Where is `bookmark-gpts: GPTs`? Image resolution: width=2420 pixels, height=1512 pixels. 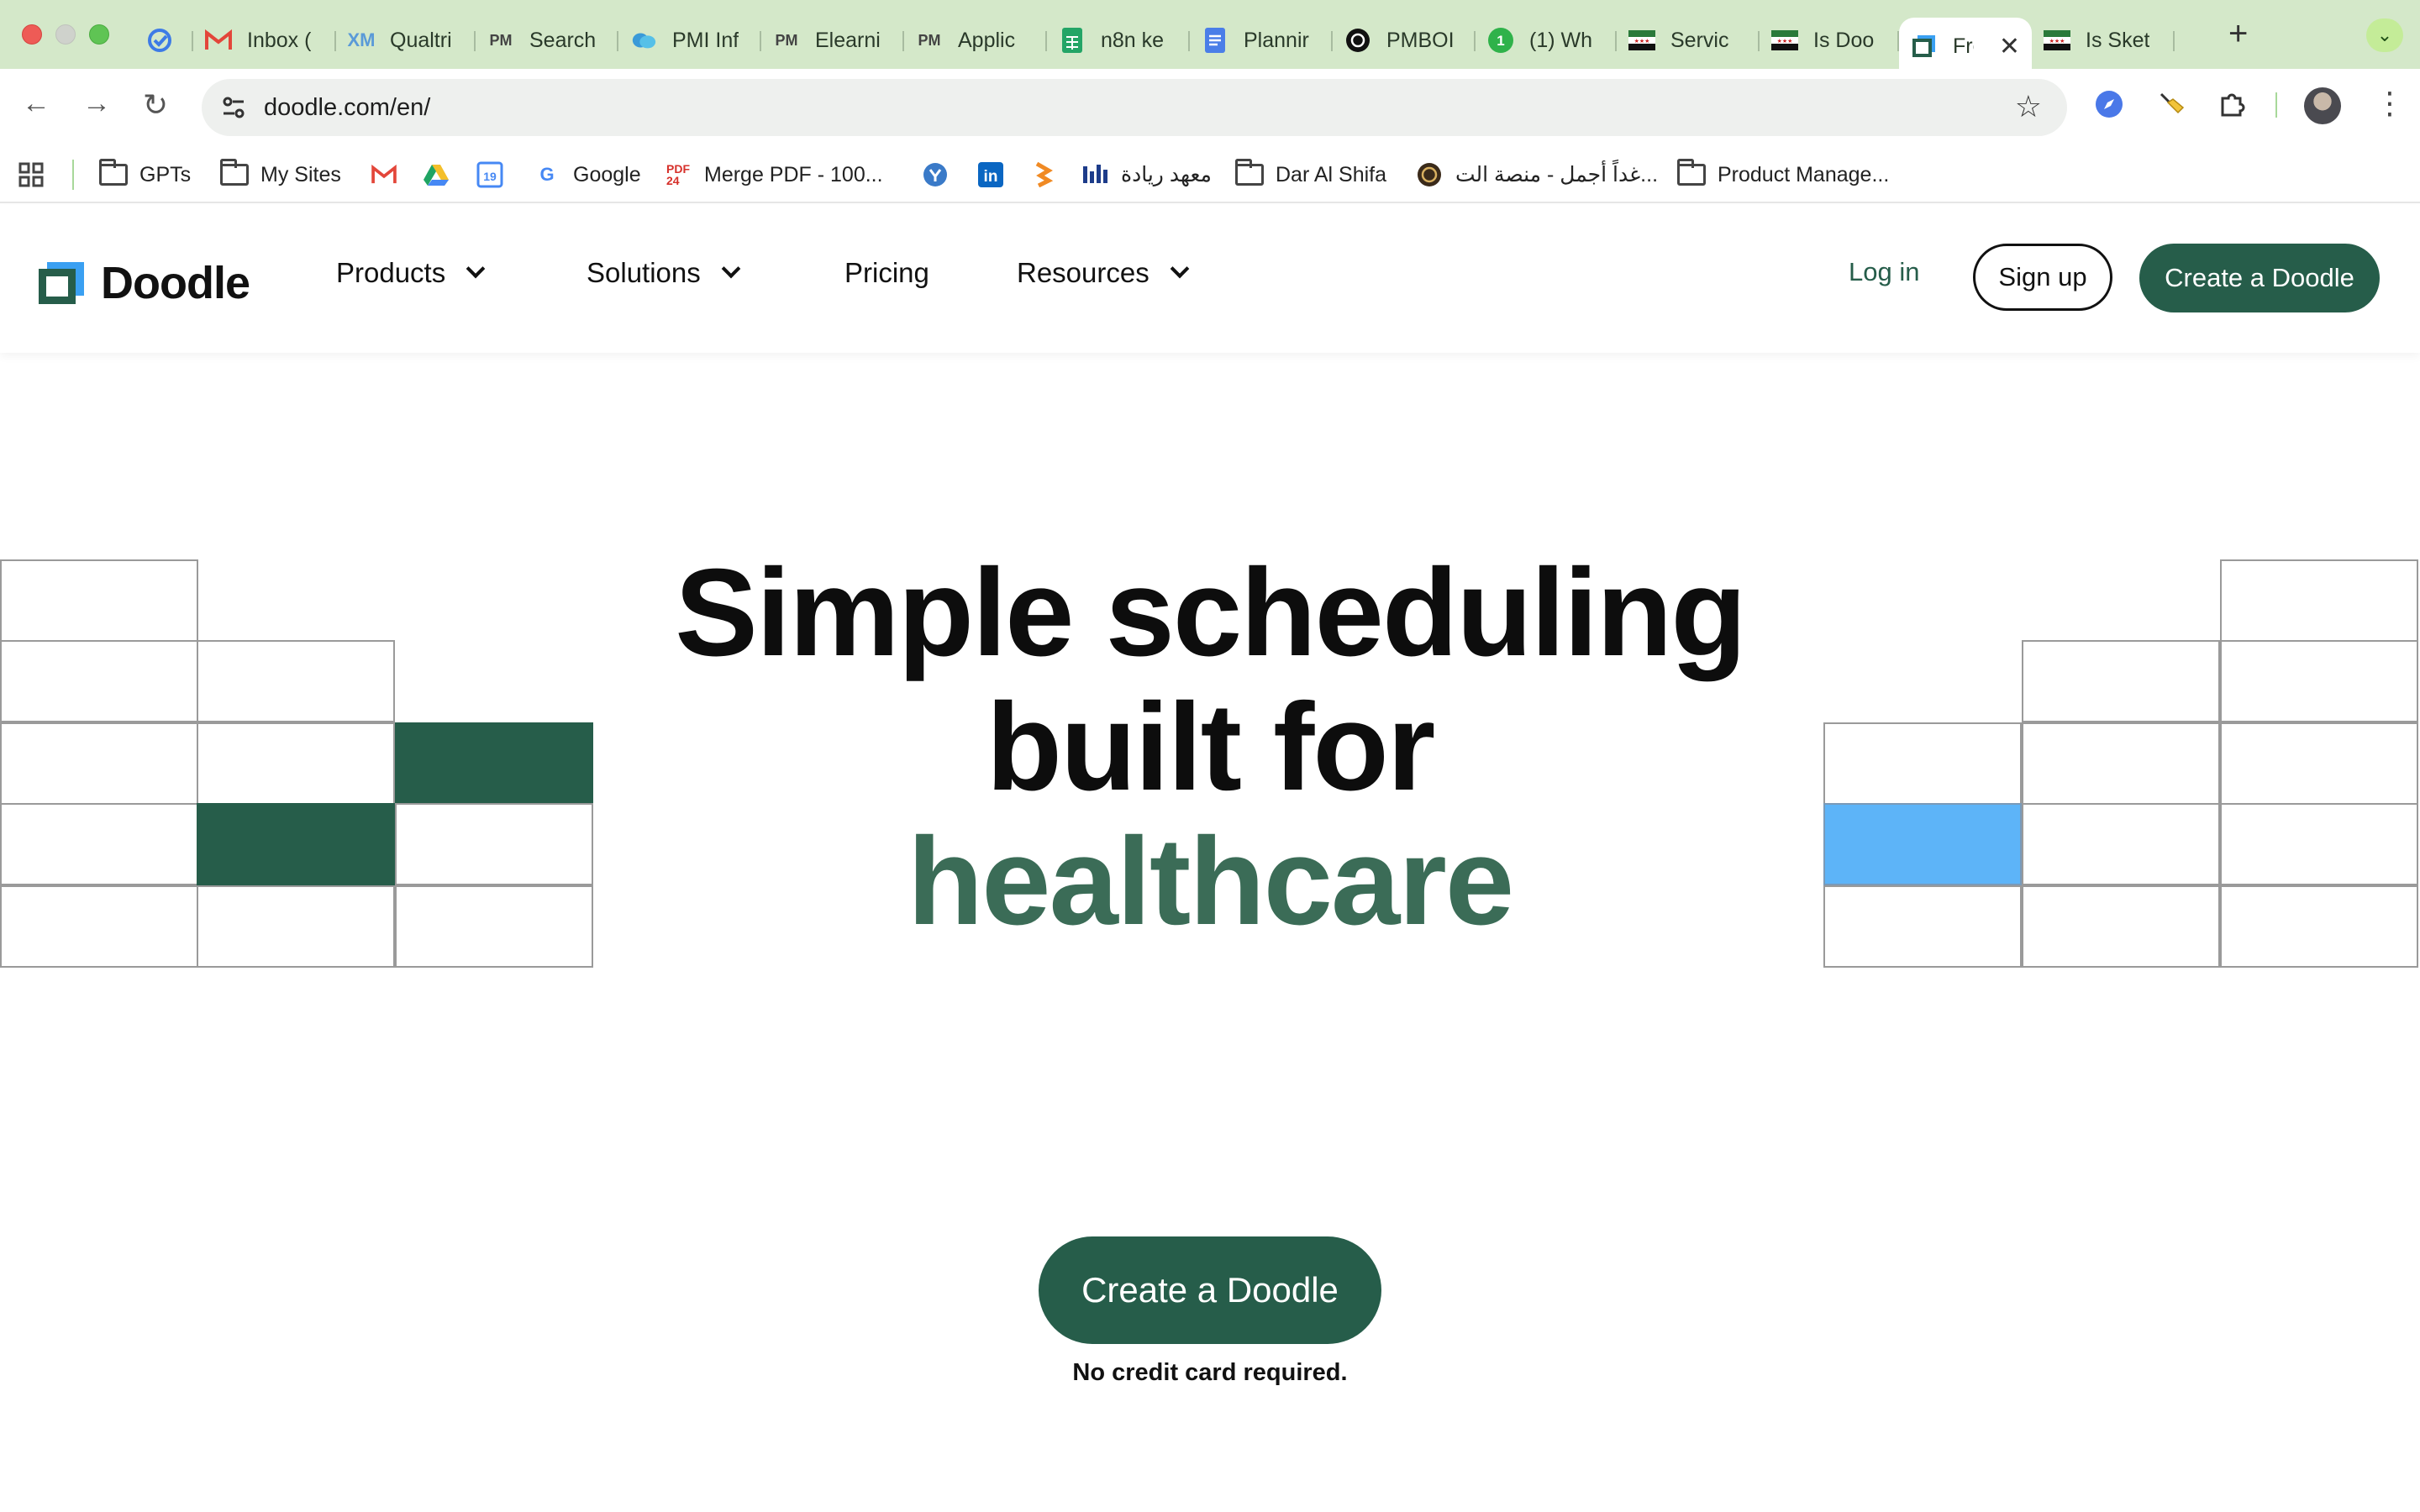
bookmark-gpts: GPTs is located at coordinates (145, 174).